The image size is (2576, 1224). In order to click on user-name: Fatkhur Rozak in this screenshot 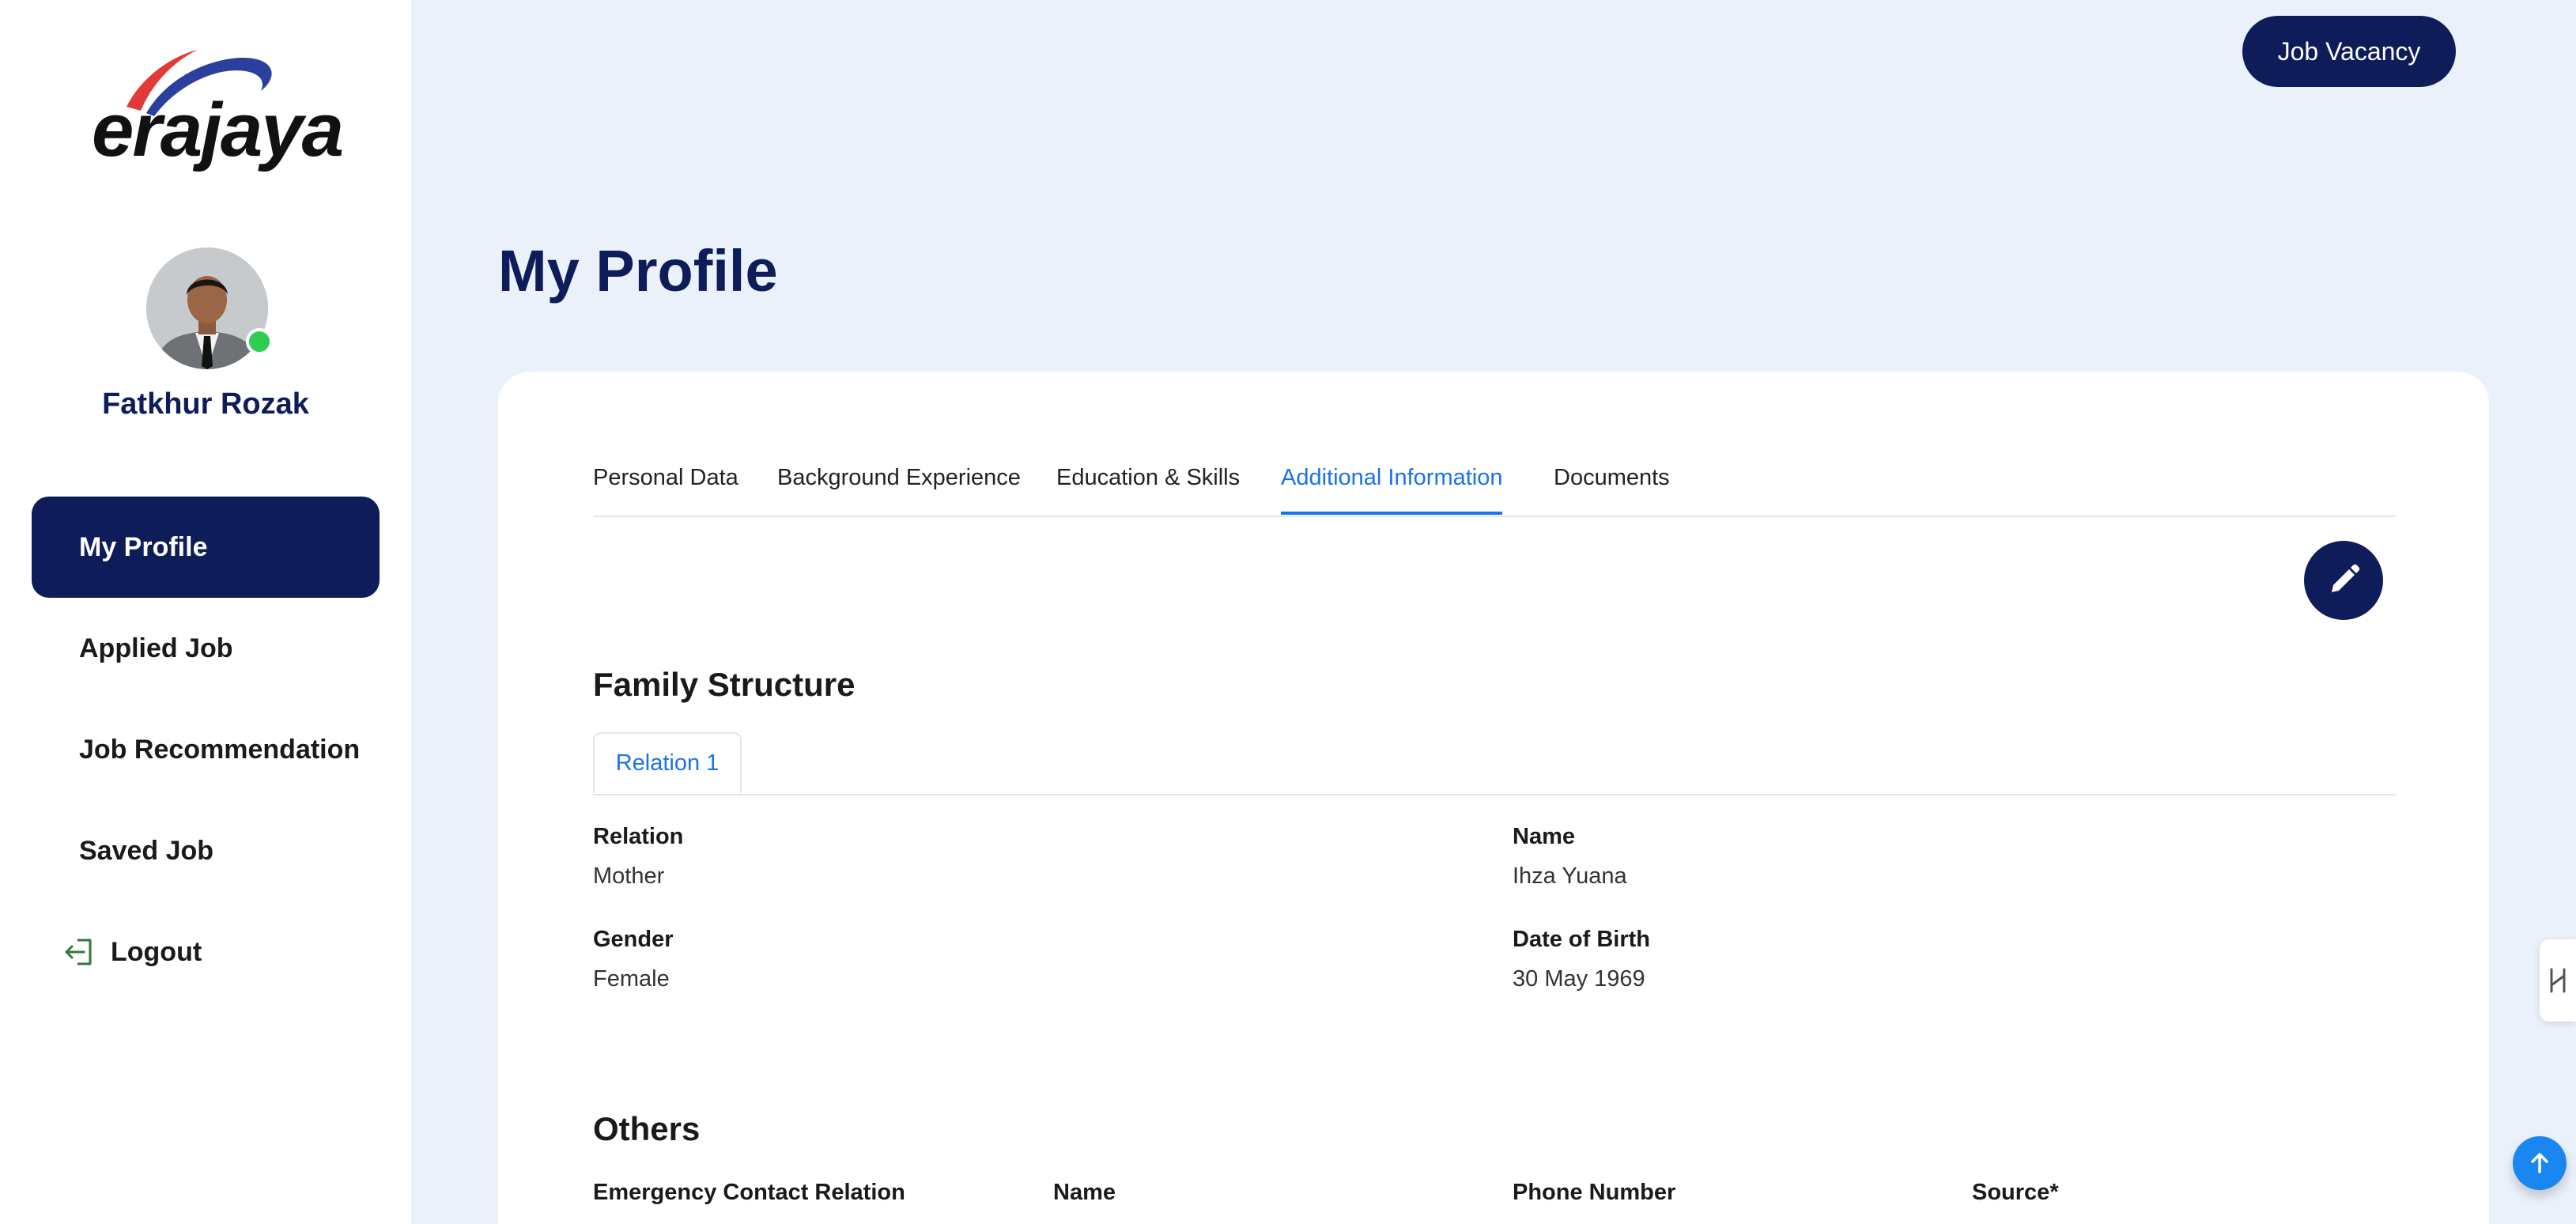, I will do `click(205, 404)`.